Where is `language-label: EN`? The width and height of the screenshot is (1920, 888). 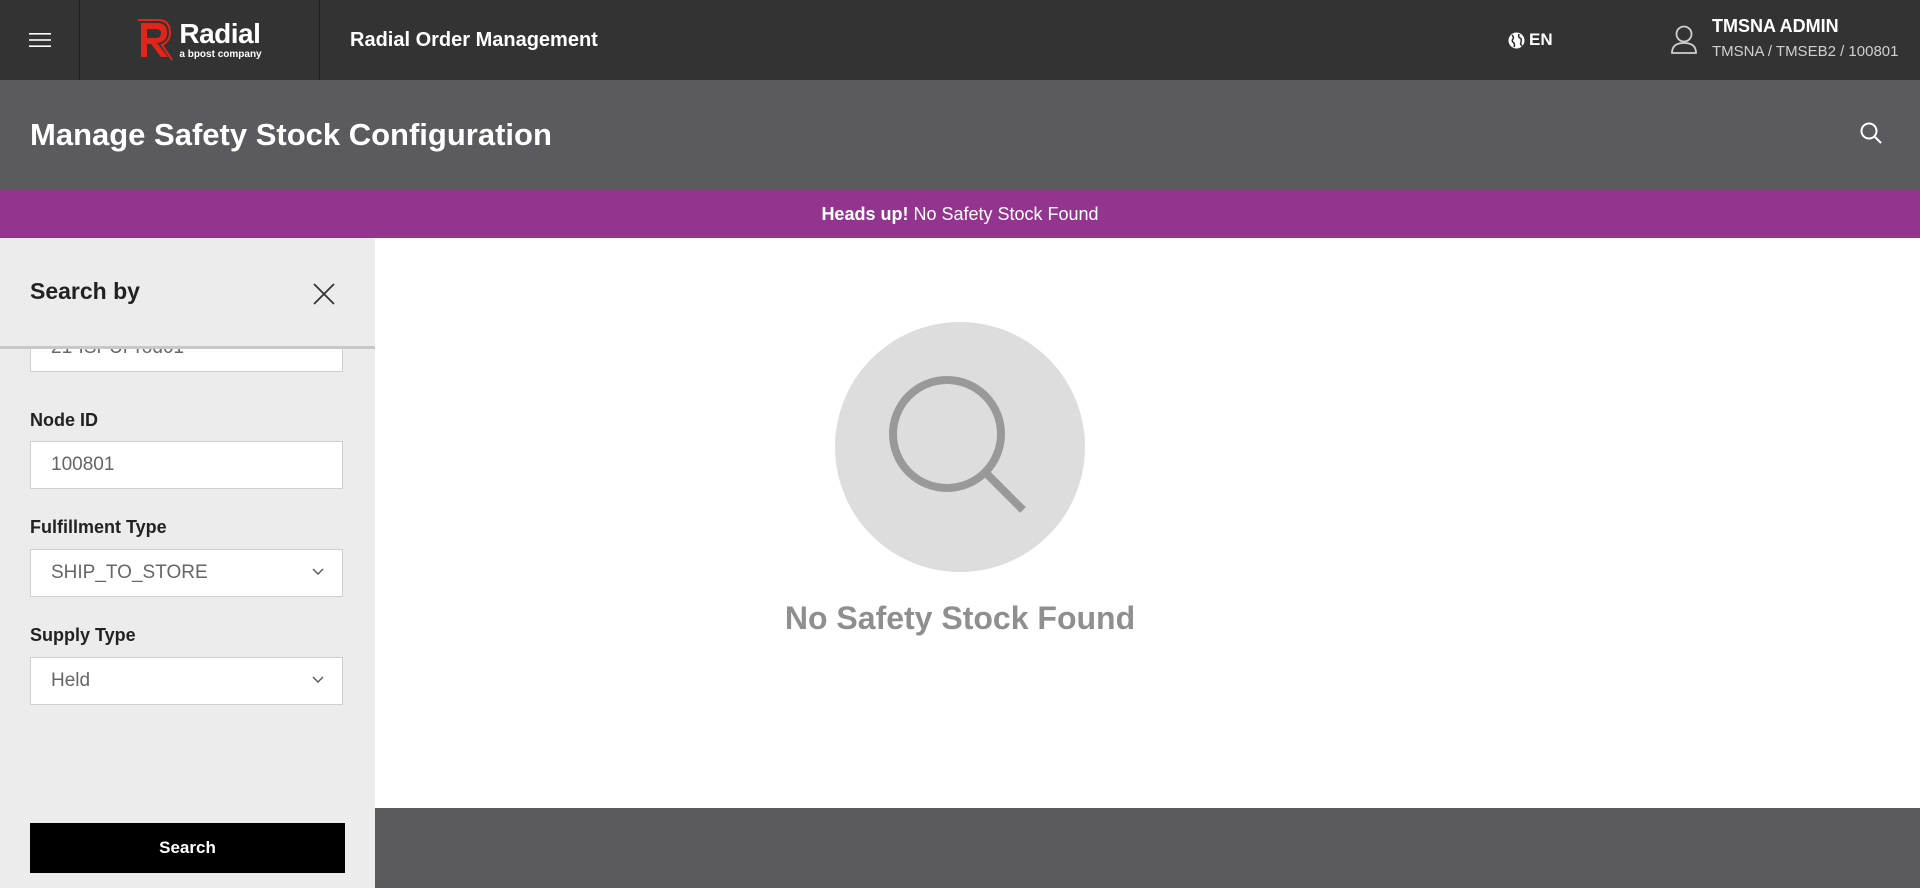 language-label: EN is located at coordinates (1541, 39).